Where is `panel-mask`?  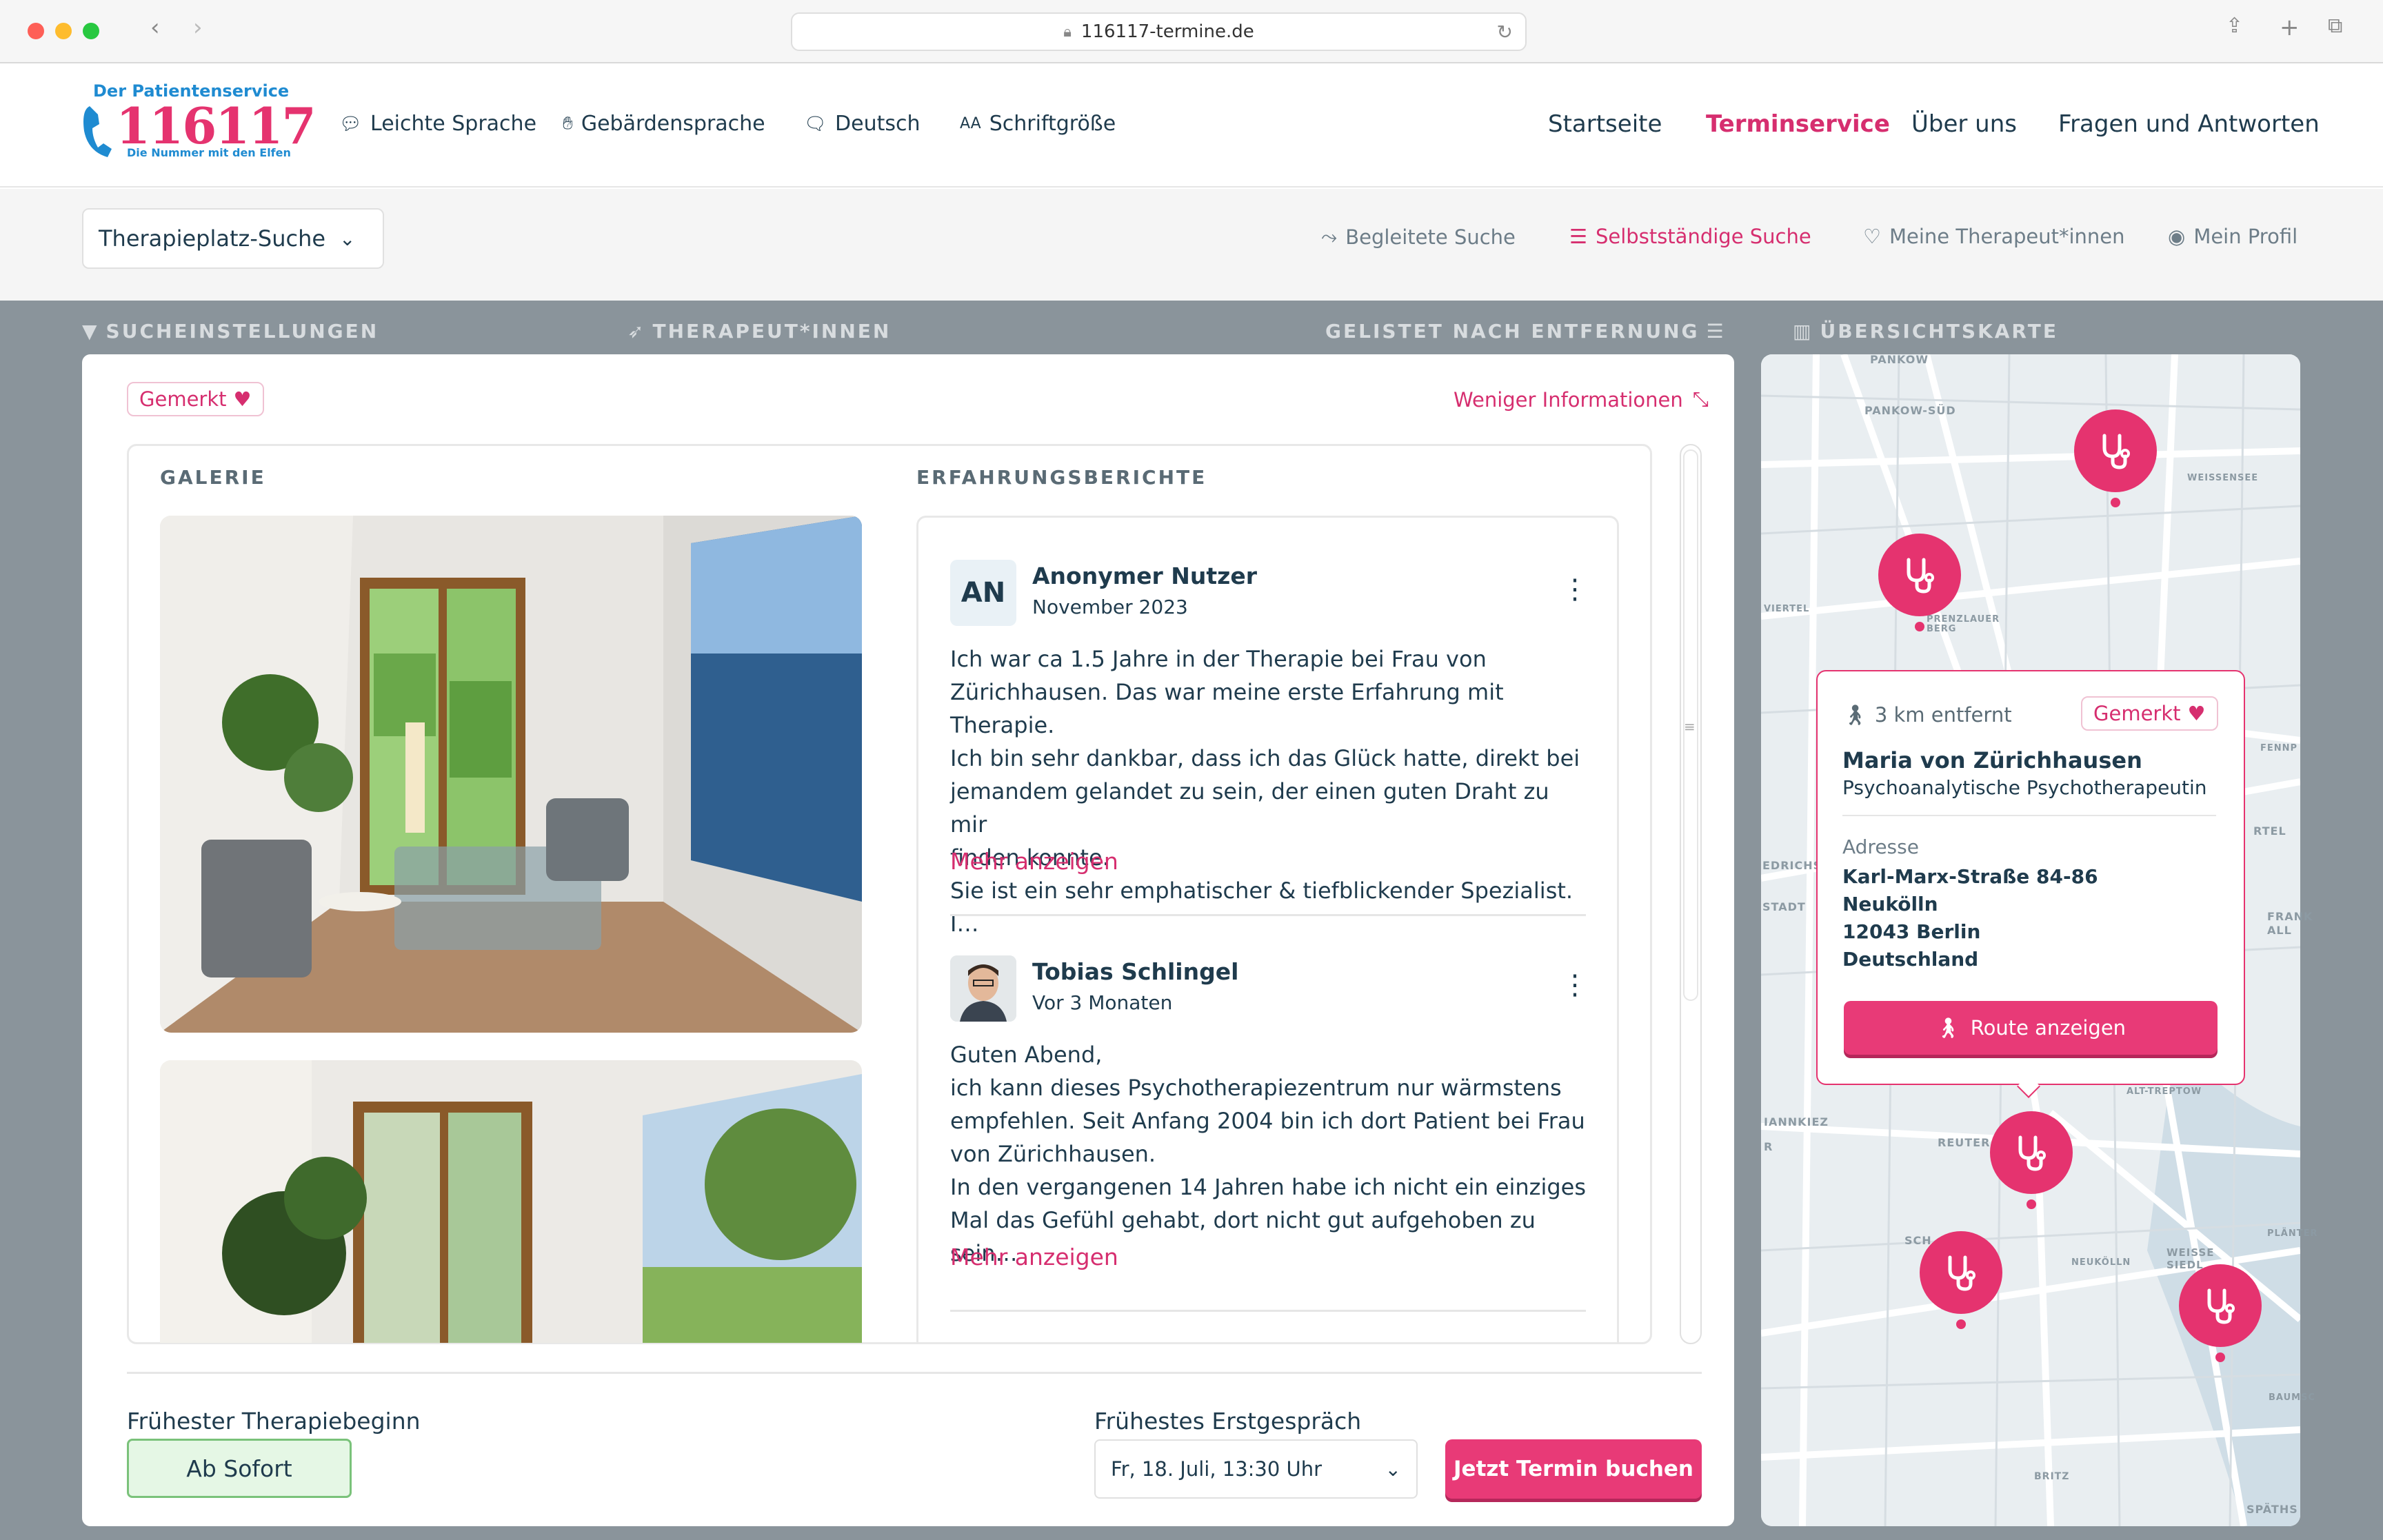 panel-mask is located at coordinates (1269, 1353).